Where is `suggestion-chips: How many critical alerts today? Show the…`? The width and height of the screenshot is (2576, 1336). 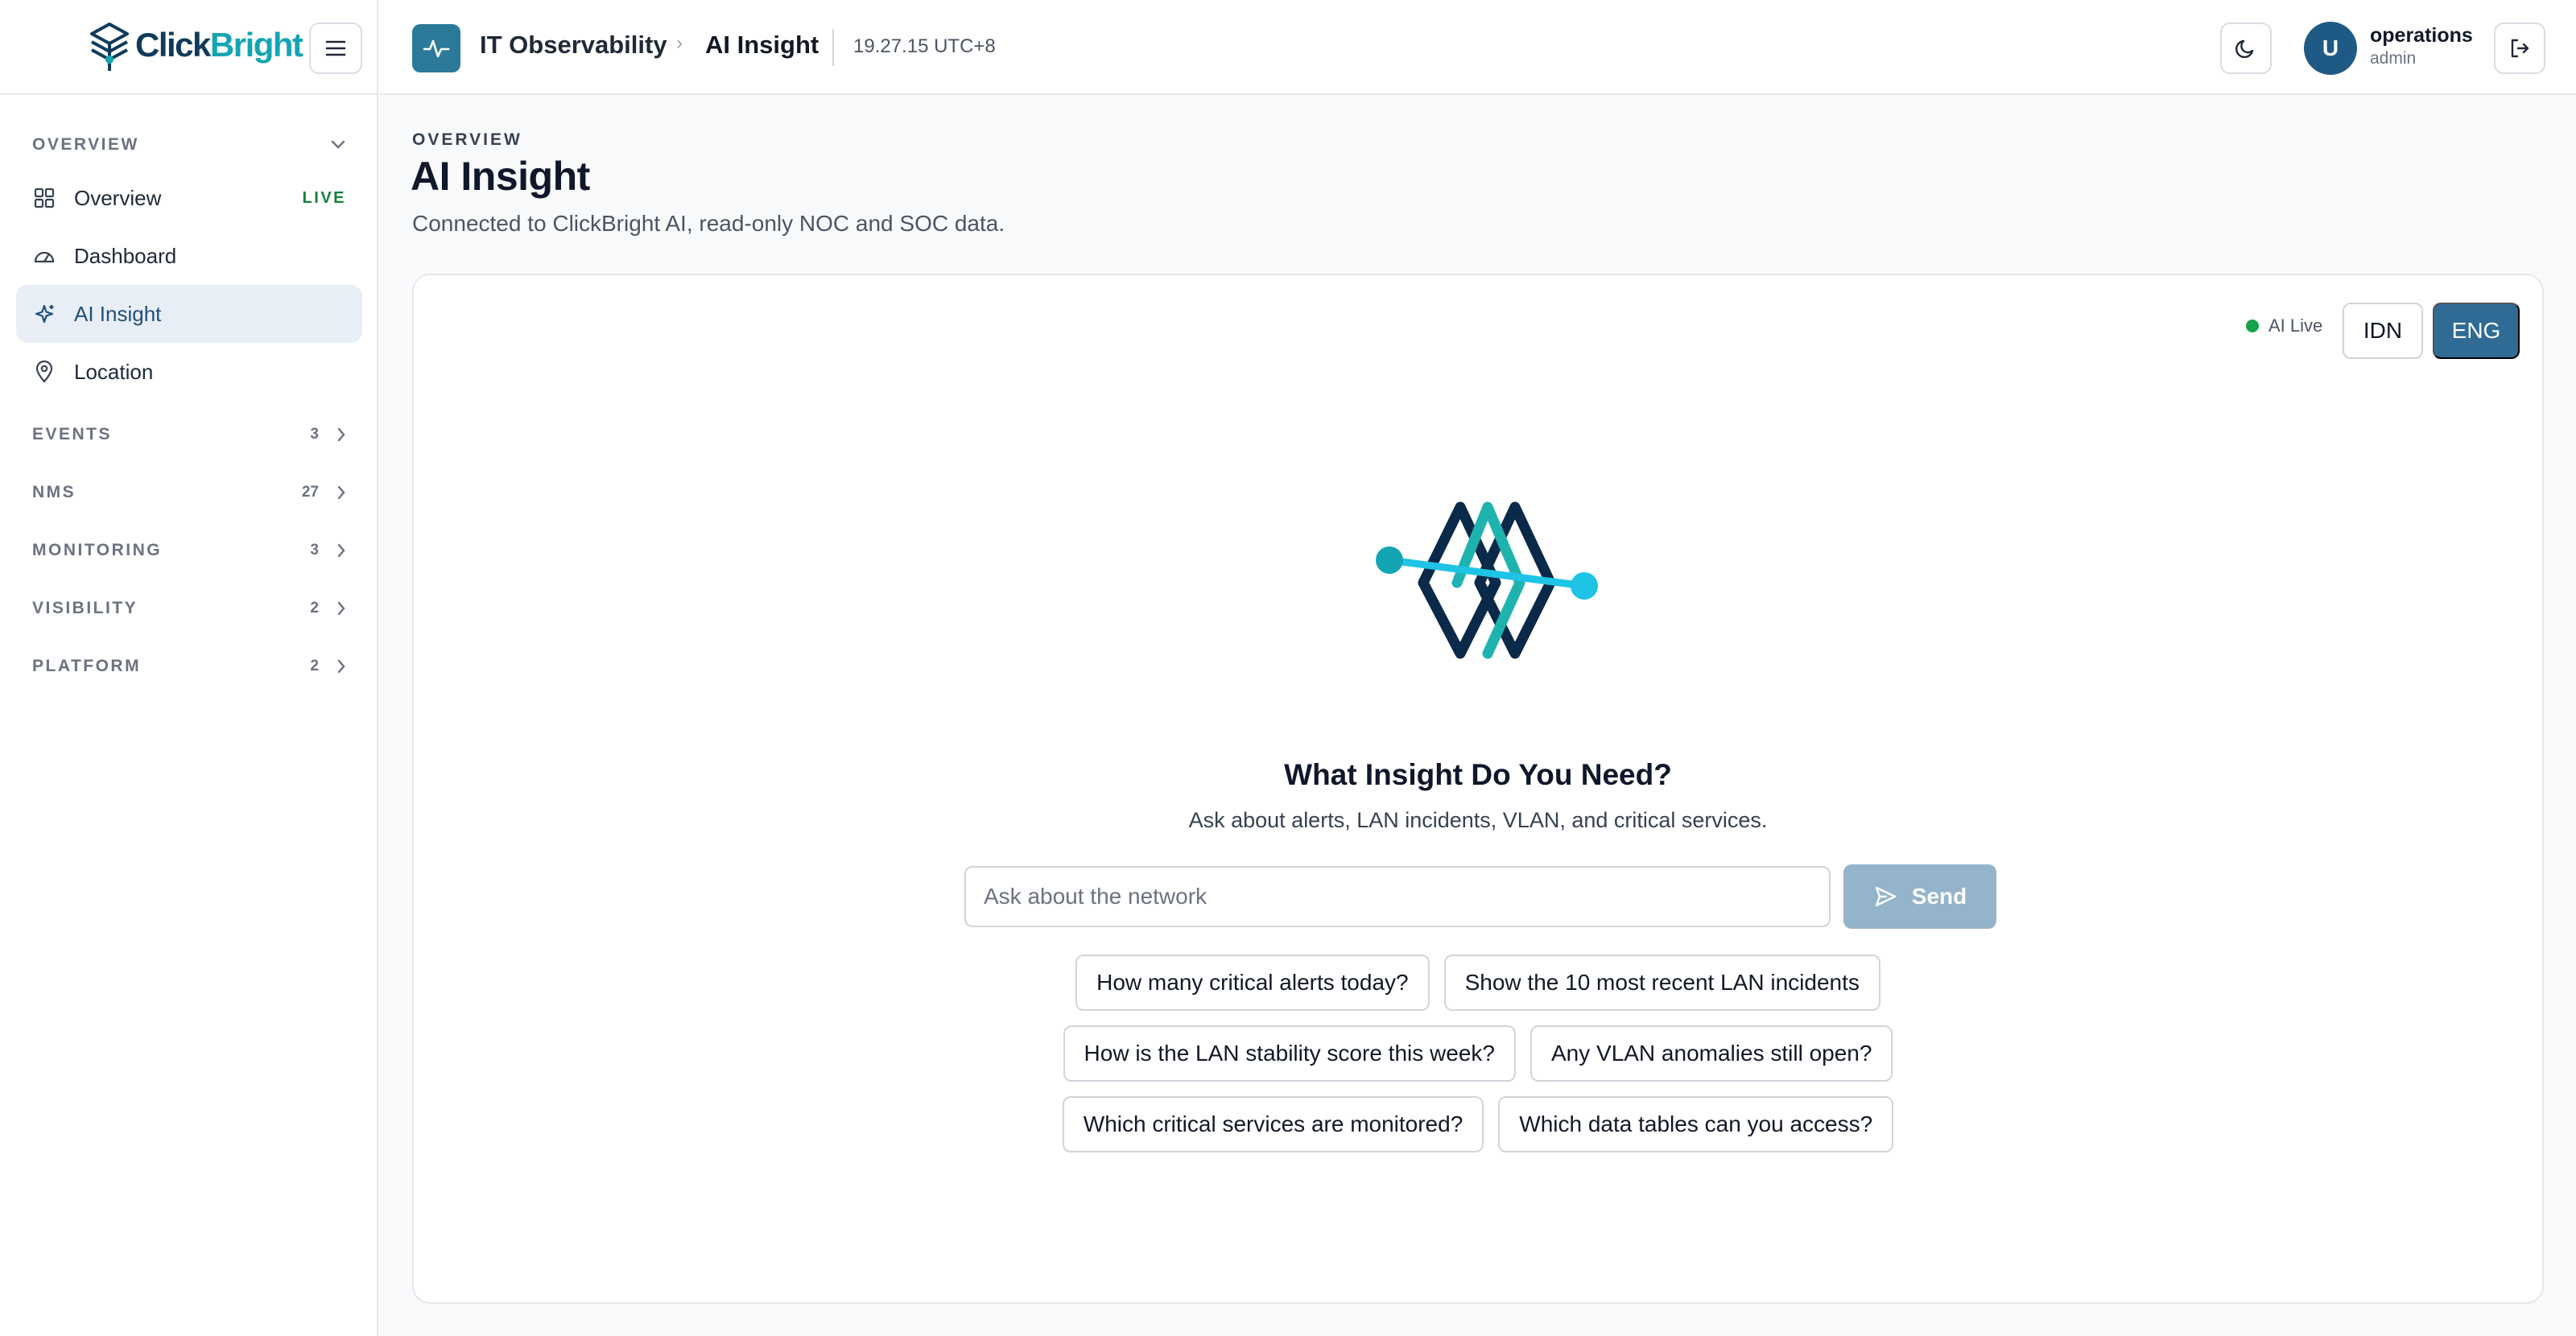
suggestion-chips: How many critical alerts today? Show the… is located at coordinates (1478, 1061).